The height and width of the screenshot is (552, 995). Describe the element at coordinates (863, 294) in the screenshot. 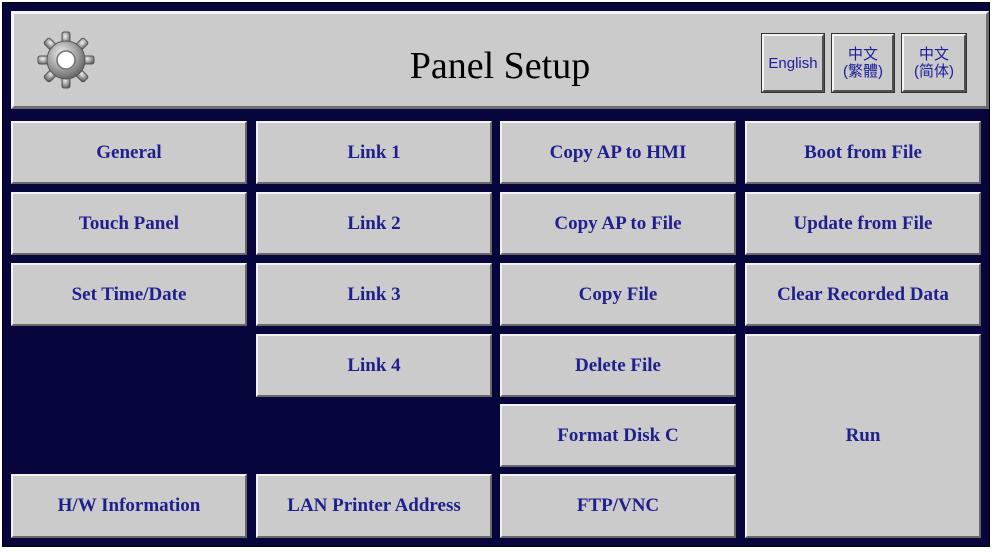

I see `clear-recorded-data-button: Clear Recorded Data` at that location.